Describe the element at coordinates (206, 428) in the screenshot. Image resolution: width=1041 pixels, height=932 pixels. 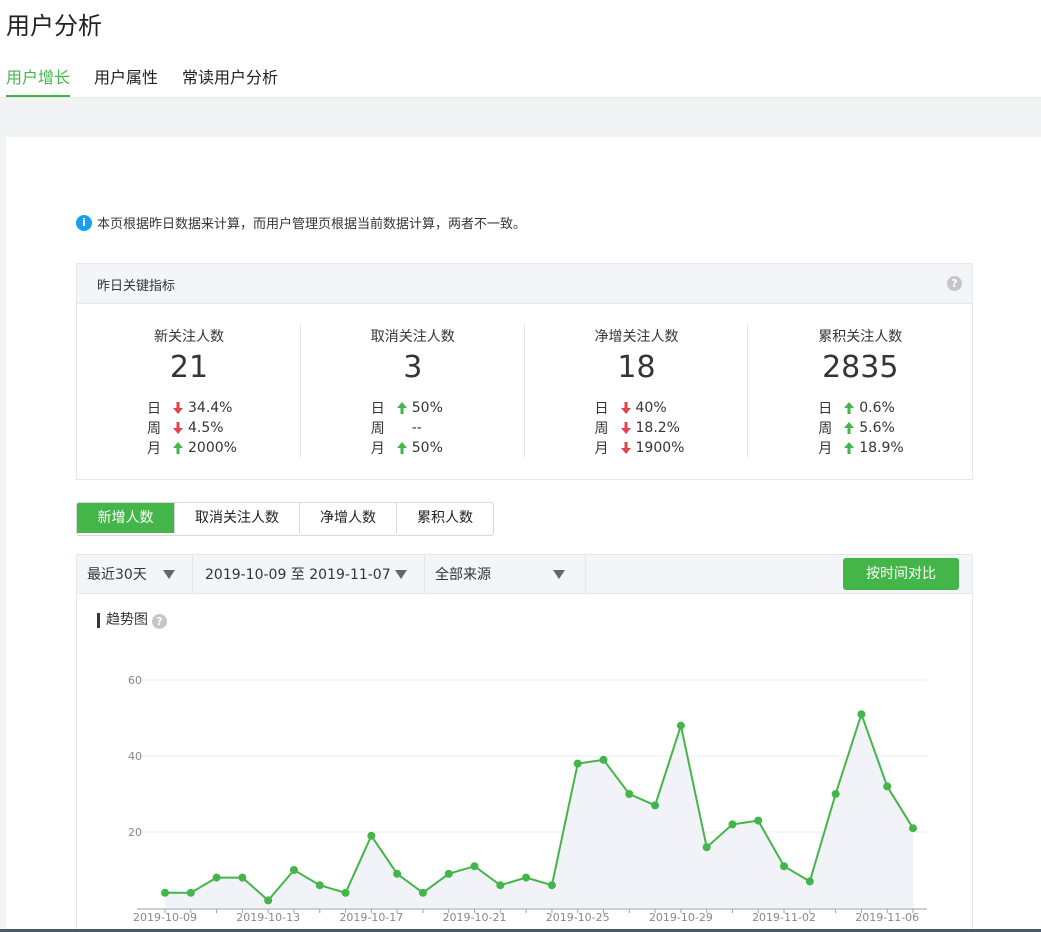
I see `change-value: 4.5%` at that location.